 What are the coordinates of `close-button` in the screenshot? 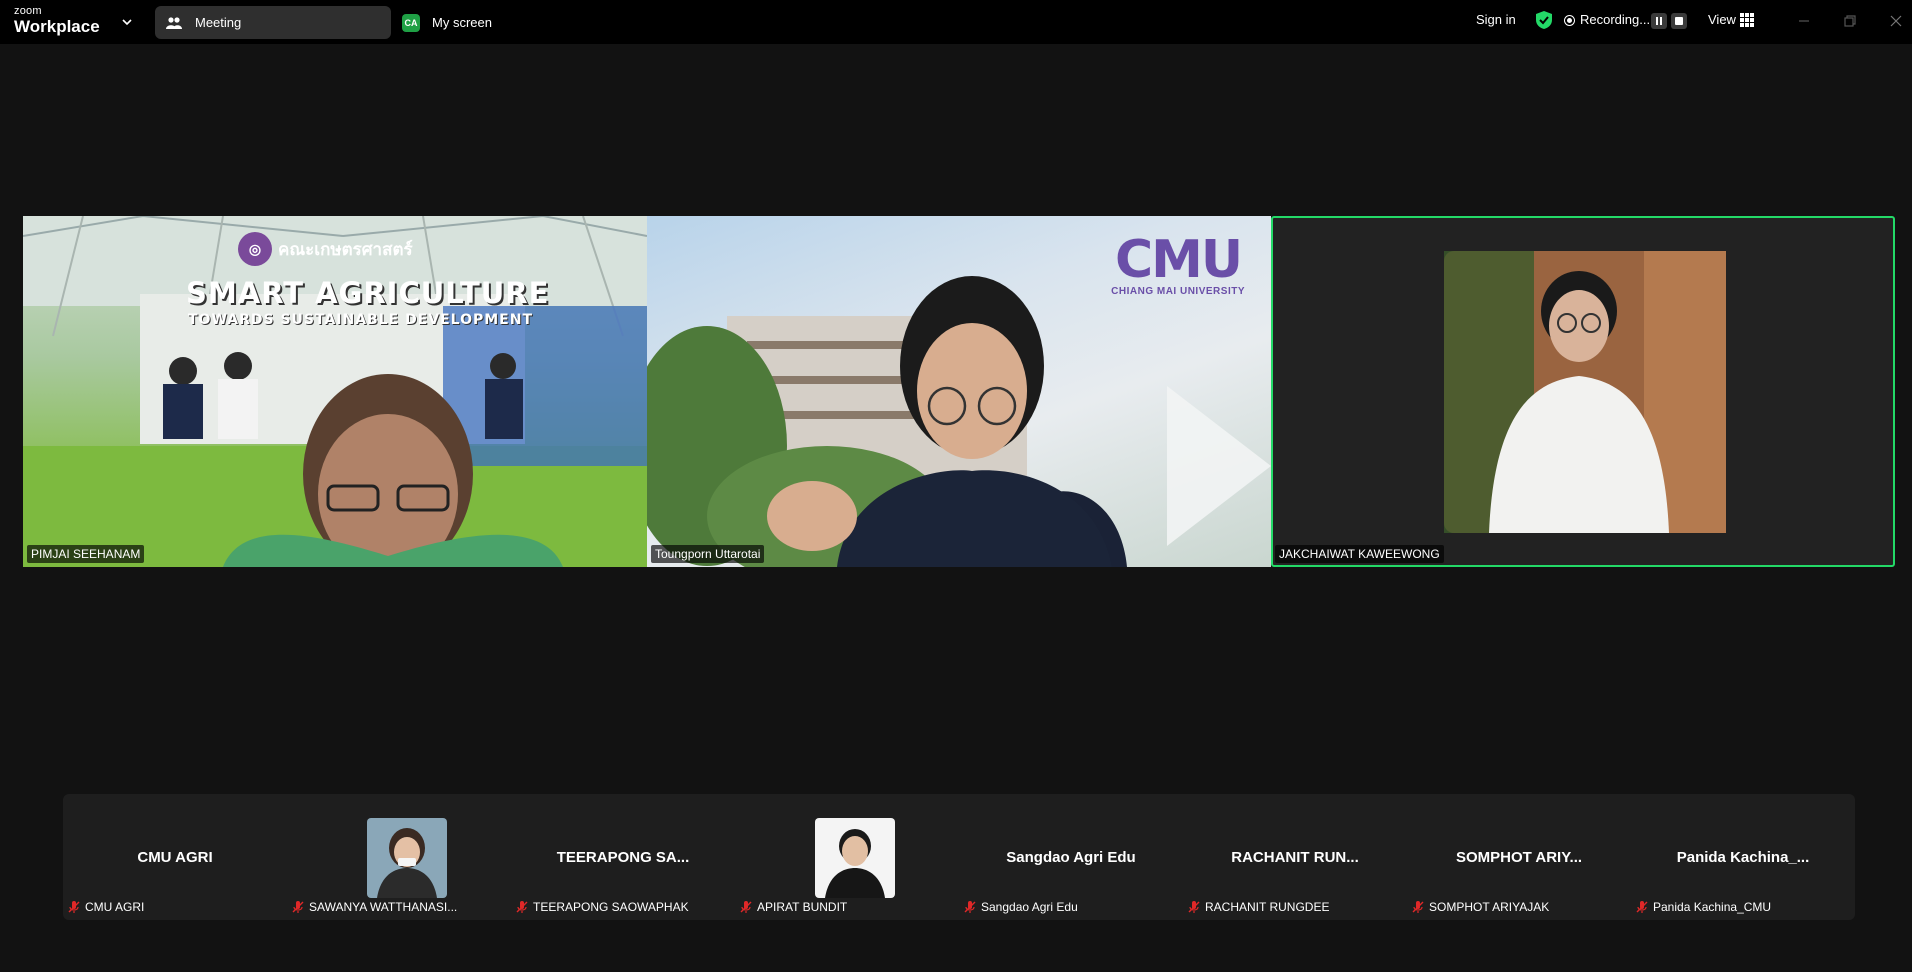 It's located at (1896, 21).